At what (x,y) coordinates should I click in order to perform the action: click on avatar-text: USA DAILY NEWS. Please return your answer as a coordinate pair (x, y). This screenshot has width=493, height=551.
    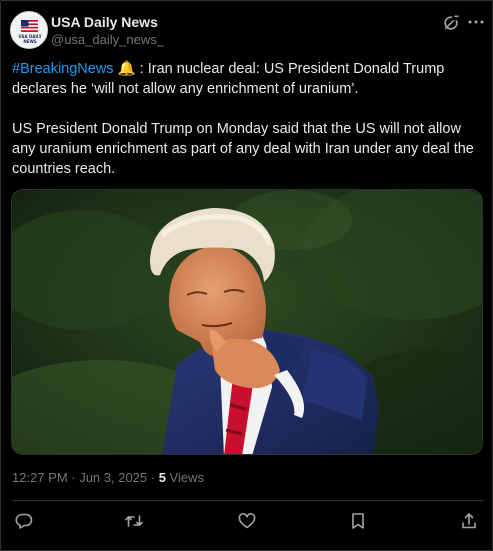
    Looking at the image, I should click on (30, 39).